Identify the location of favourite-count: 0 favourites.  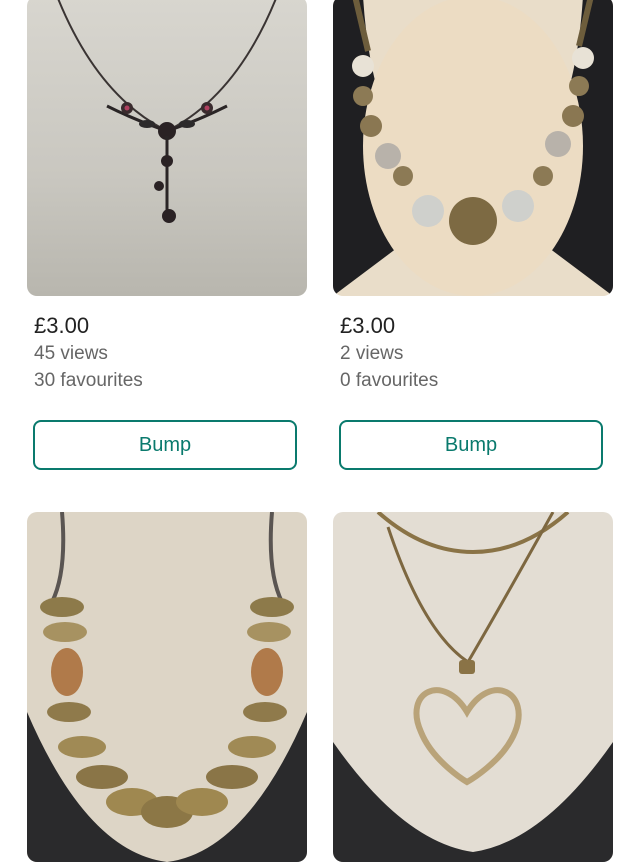
(389, 380).